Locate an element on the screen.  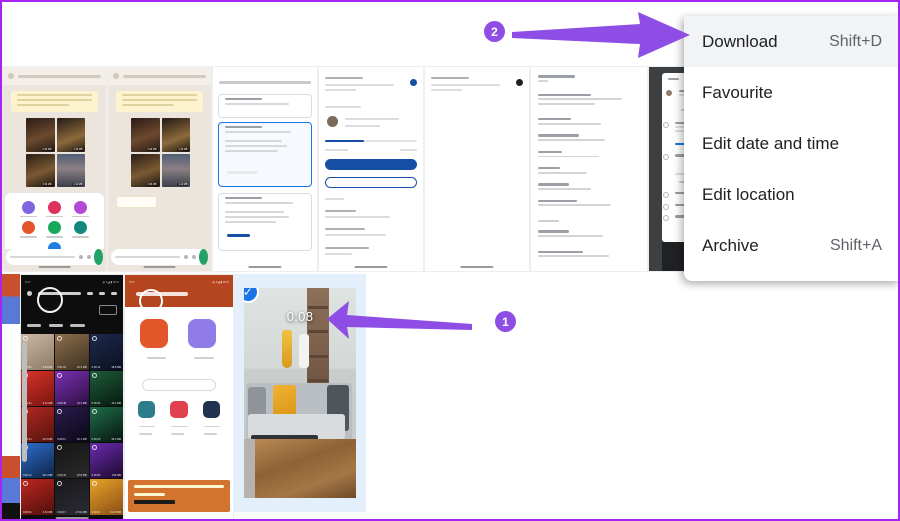
menu-item-edit-date-and-time: Edit date and time is located at coordinates (791, 143).